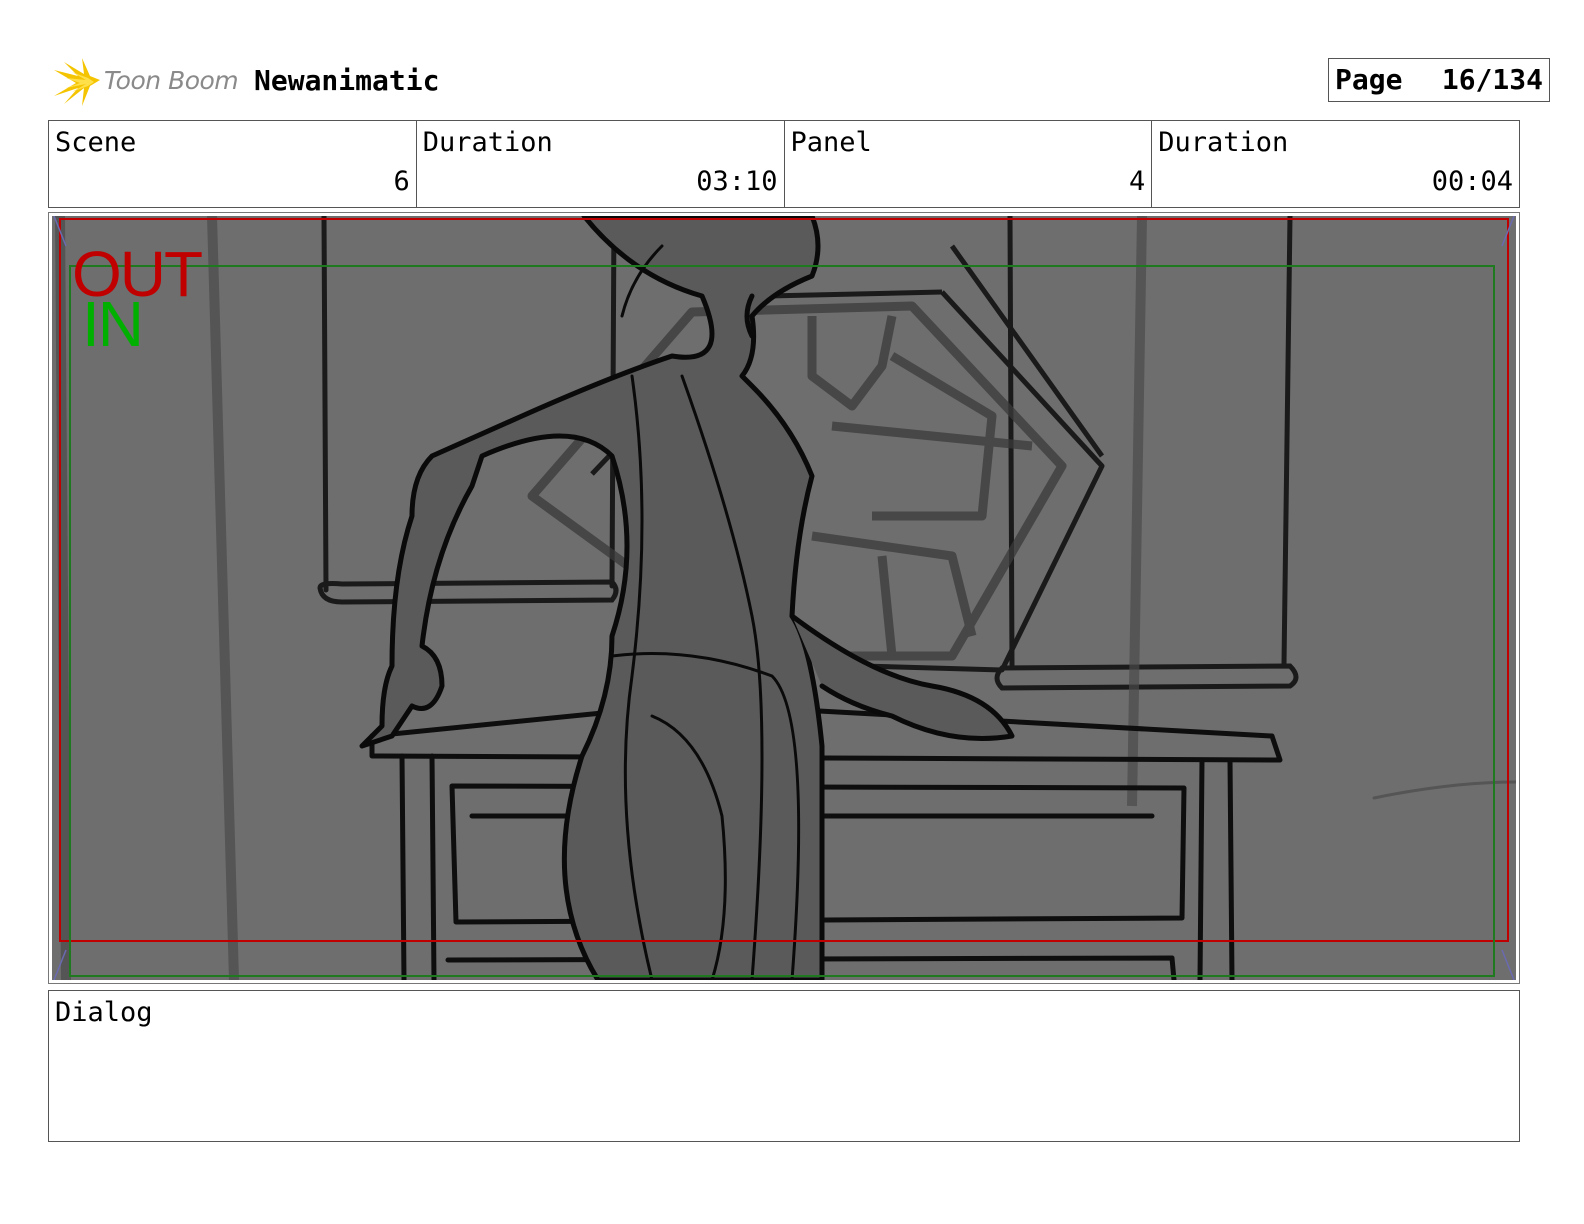 The image size is (1584, 1224). What do you see at coordinates (969, 164) in the screenshot?
I see `panel-cell: Panel 4` at bounding box center [969, 164].